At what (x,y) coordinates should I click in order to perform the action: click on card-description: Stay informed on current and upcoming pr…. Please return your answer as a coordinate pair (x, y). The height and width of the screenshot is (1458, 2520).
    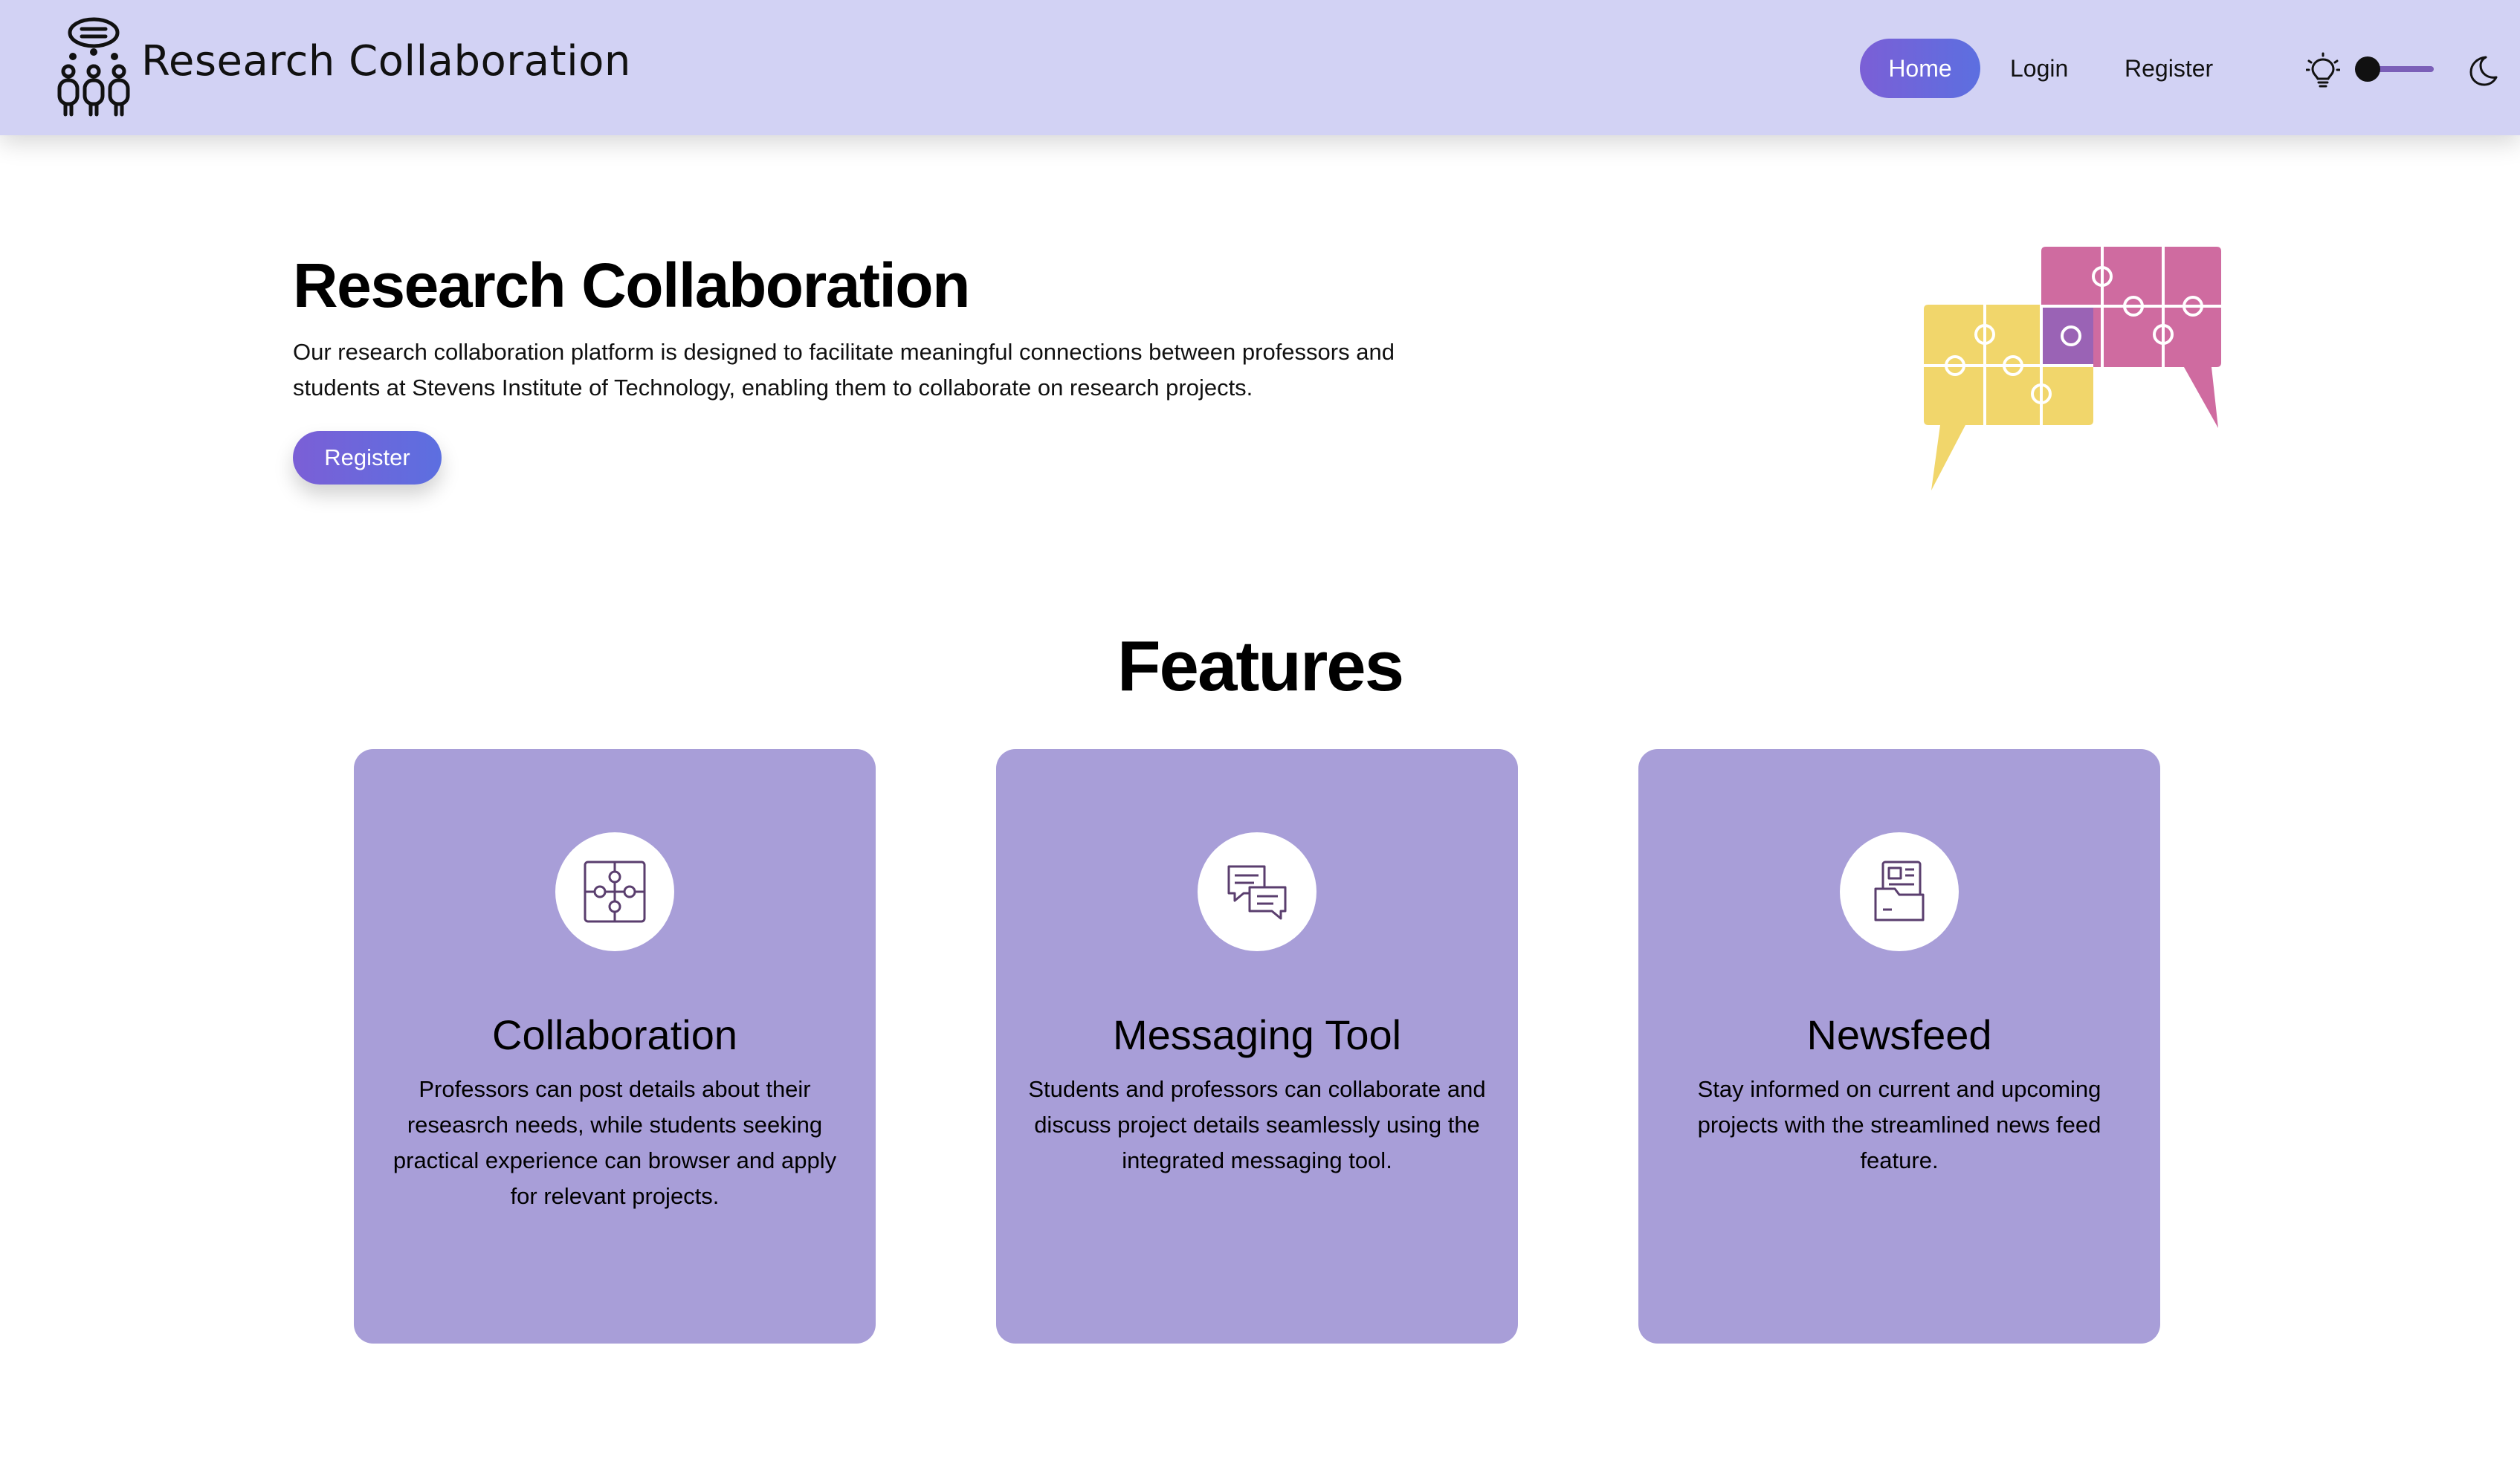
    Looking at the image, I should click on (1899, 1124).